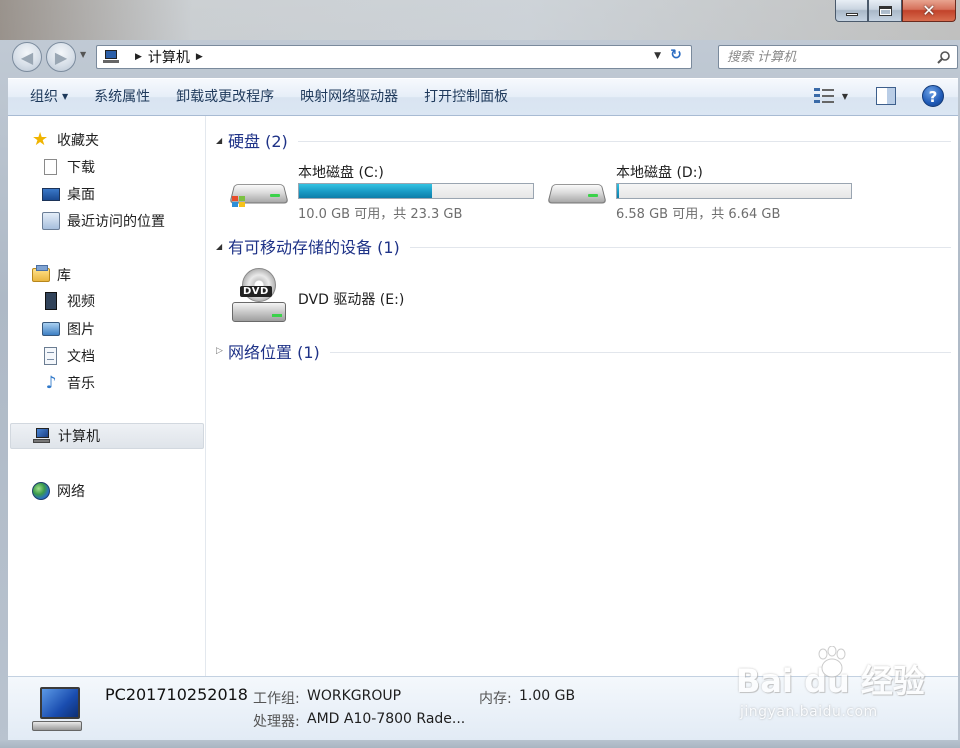  I want to click on maximize-icon, so click(885, 10).